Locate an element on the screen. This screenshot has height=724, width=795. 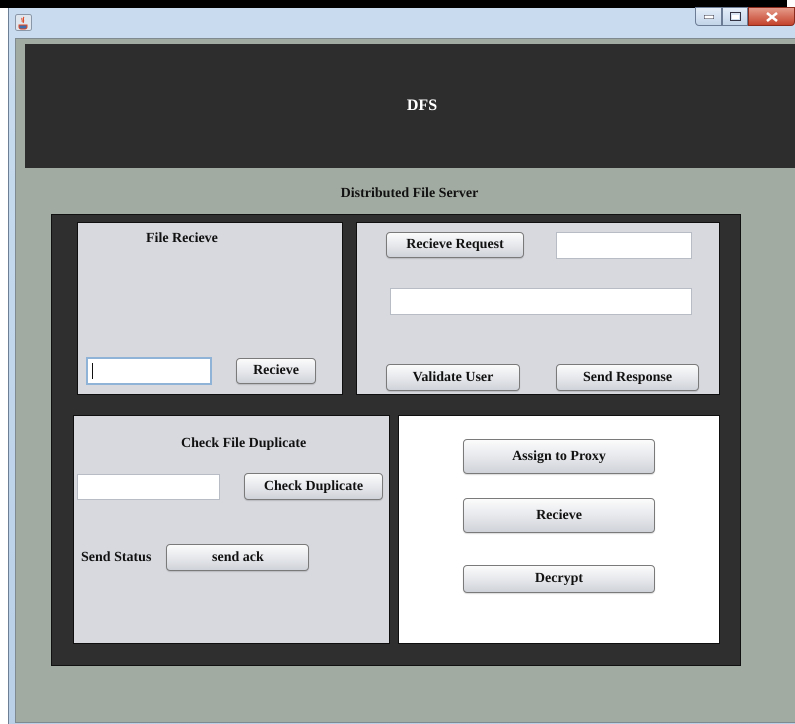
panel-title: Check File Duplicate is located at coordinates (244, 444).